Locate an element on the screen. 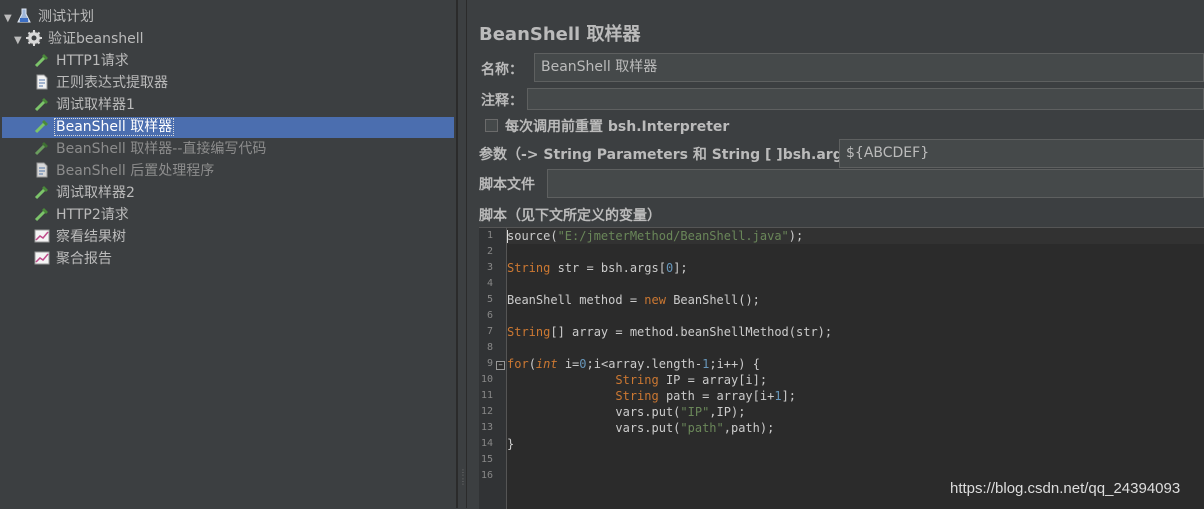  line-number: 10 is located at coordinates (486, 379).